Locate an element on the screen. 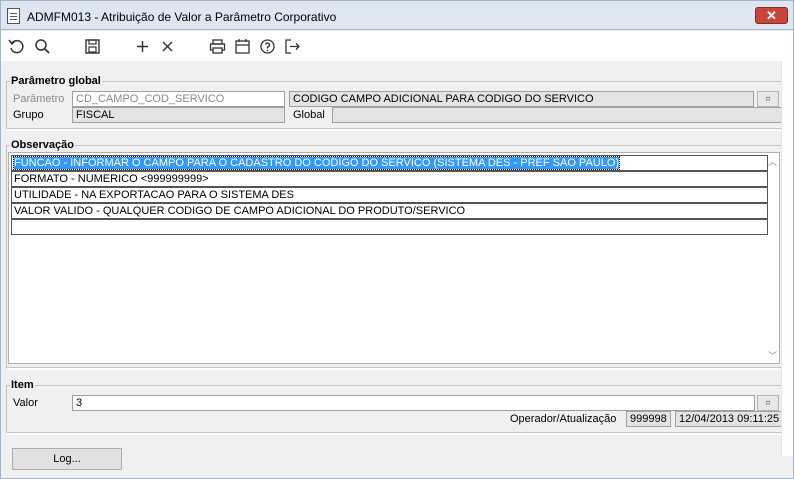  scroll-up-icon: ︿ is located at coordinates (772, 161).